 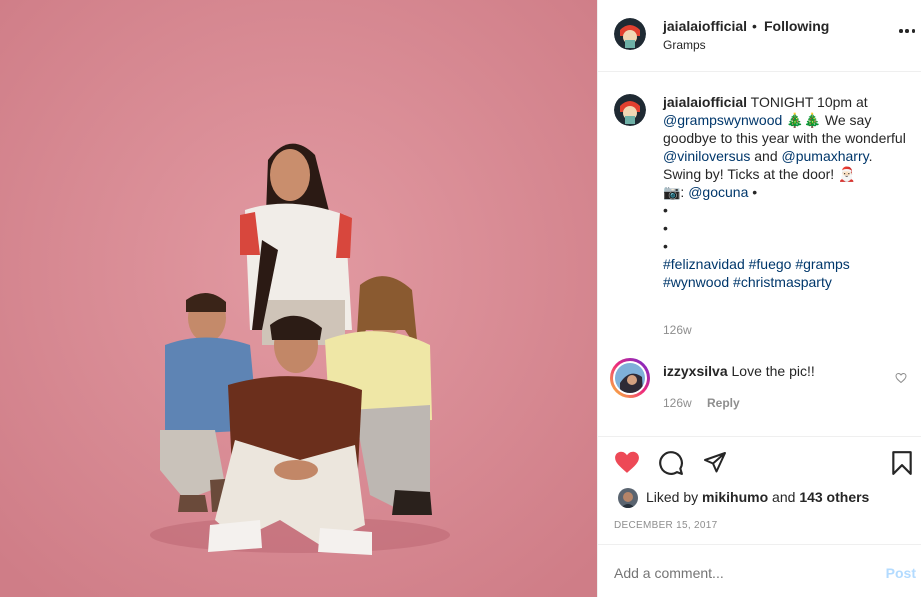 What do you see at coordinates (907, 31) in the screenshot?
I see `more-options-icon` at bounding box center [907, 31].